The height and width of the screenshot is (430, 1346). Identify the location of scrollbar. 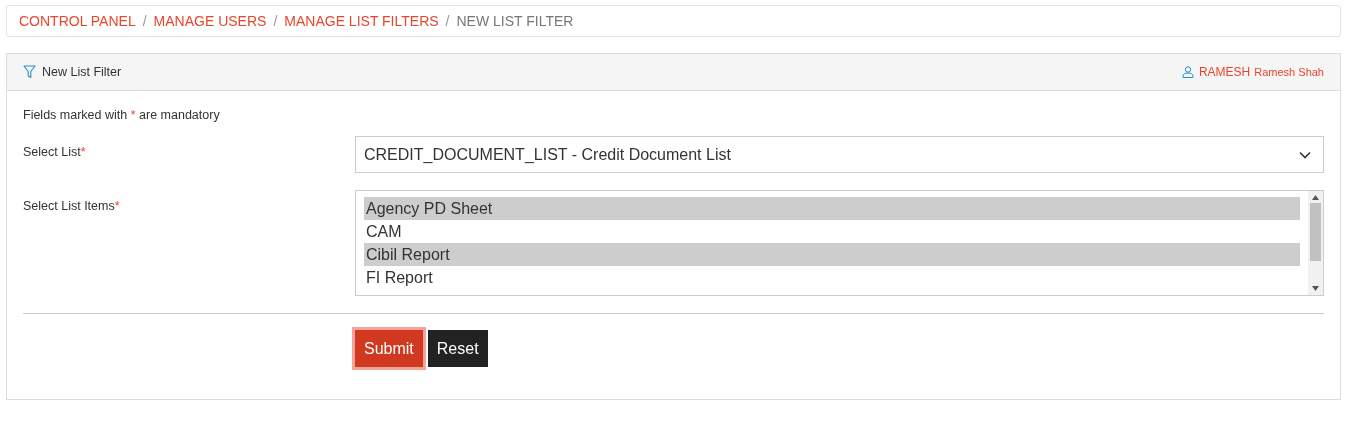
(1315, 243).